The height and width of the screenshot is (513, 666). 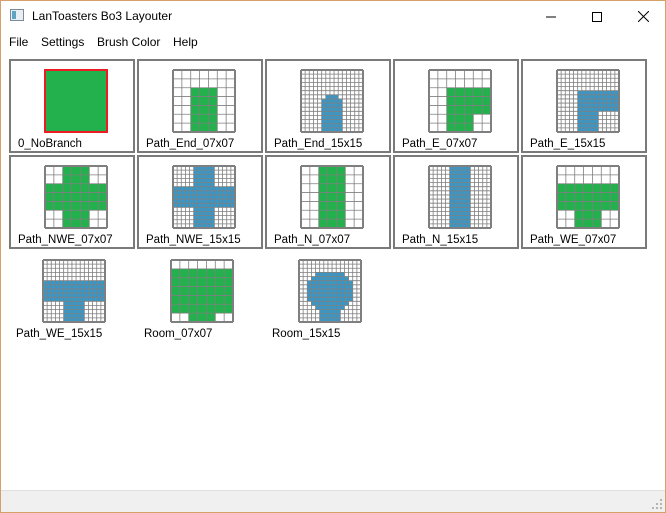 I want to click on tile-label: Path_End_07x07, so click(x=190, y=144).